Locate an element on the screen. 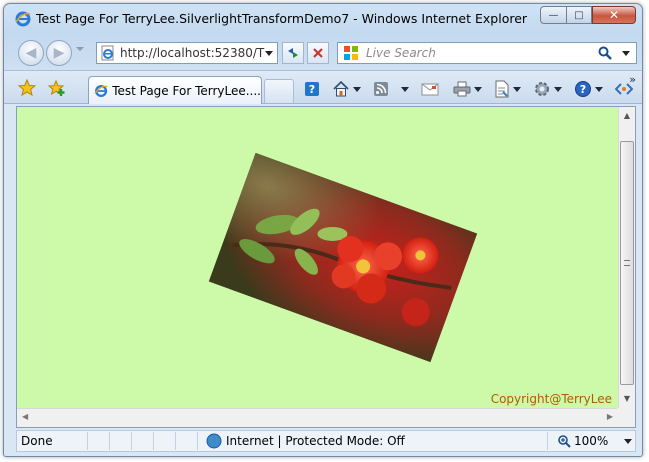 The width and height of the screenshot is (649, 462). tools-menu-button is located at coordinates (547, 89).